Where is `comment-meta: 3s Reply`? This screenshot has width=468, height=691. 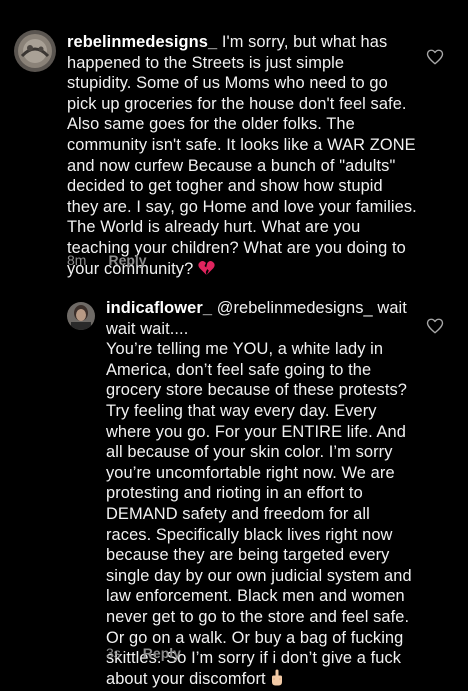 comment-meta: 3s Reply is located at coordinates (143, 653).